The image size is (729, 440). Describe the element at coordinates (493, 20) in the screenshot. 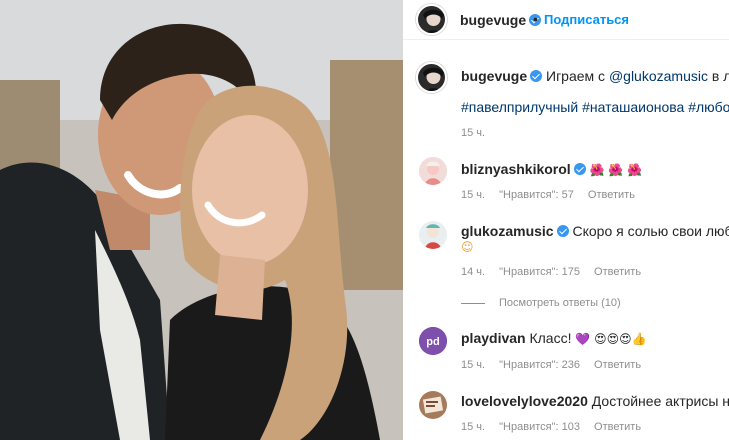

I see `author-username: bugevuge` at that location.